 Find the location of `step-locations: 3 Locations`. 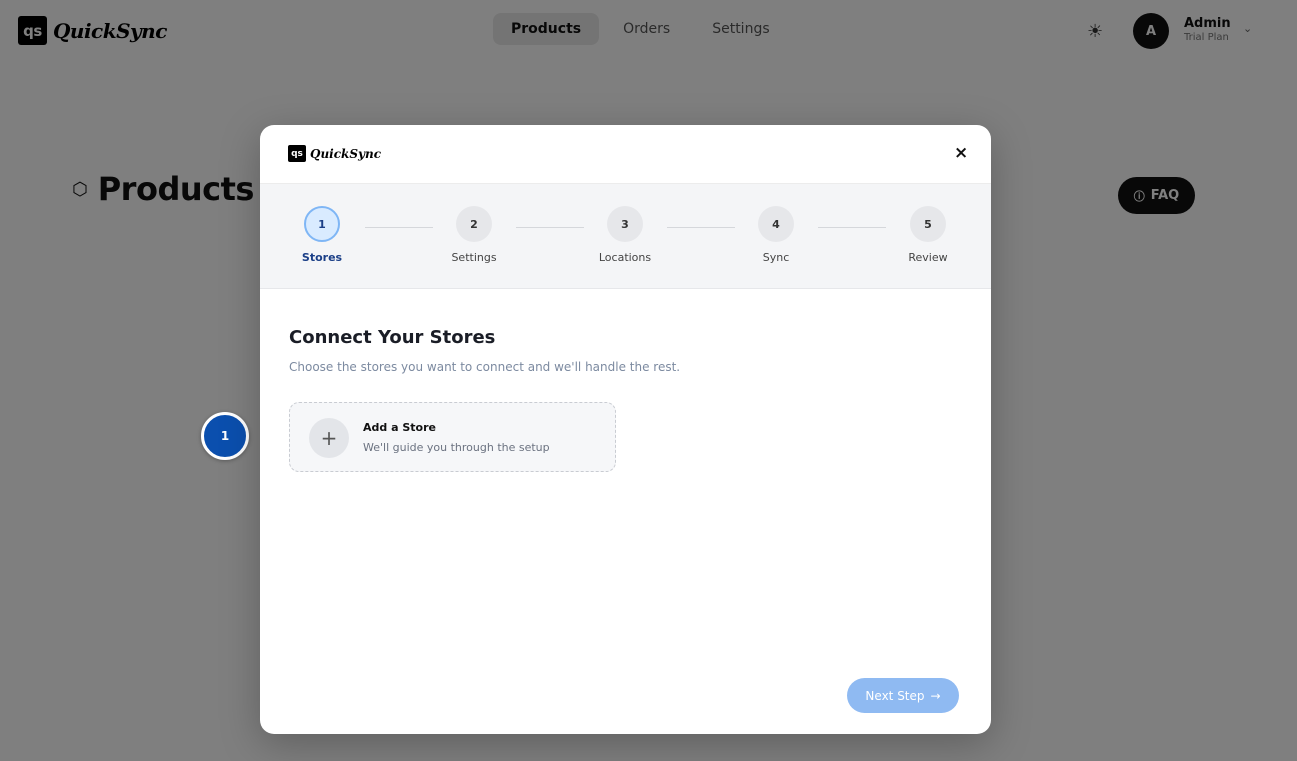

step-locations: 3 Locations is located at coordinates (625, 235).